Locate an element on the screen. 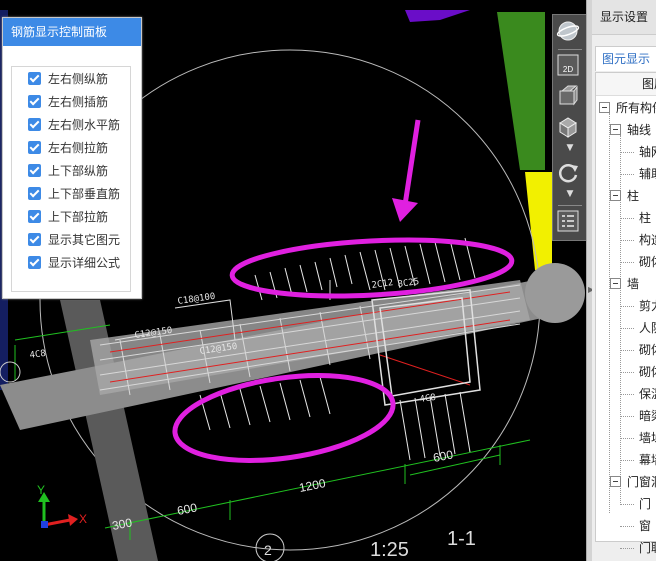  purple-slab is located at coordinates (437, 16).